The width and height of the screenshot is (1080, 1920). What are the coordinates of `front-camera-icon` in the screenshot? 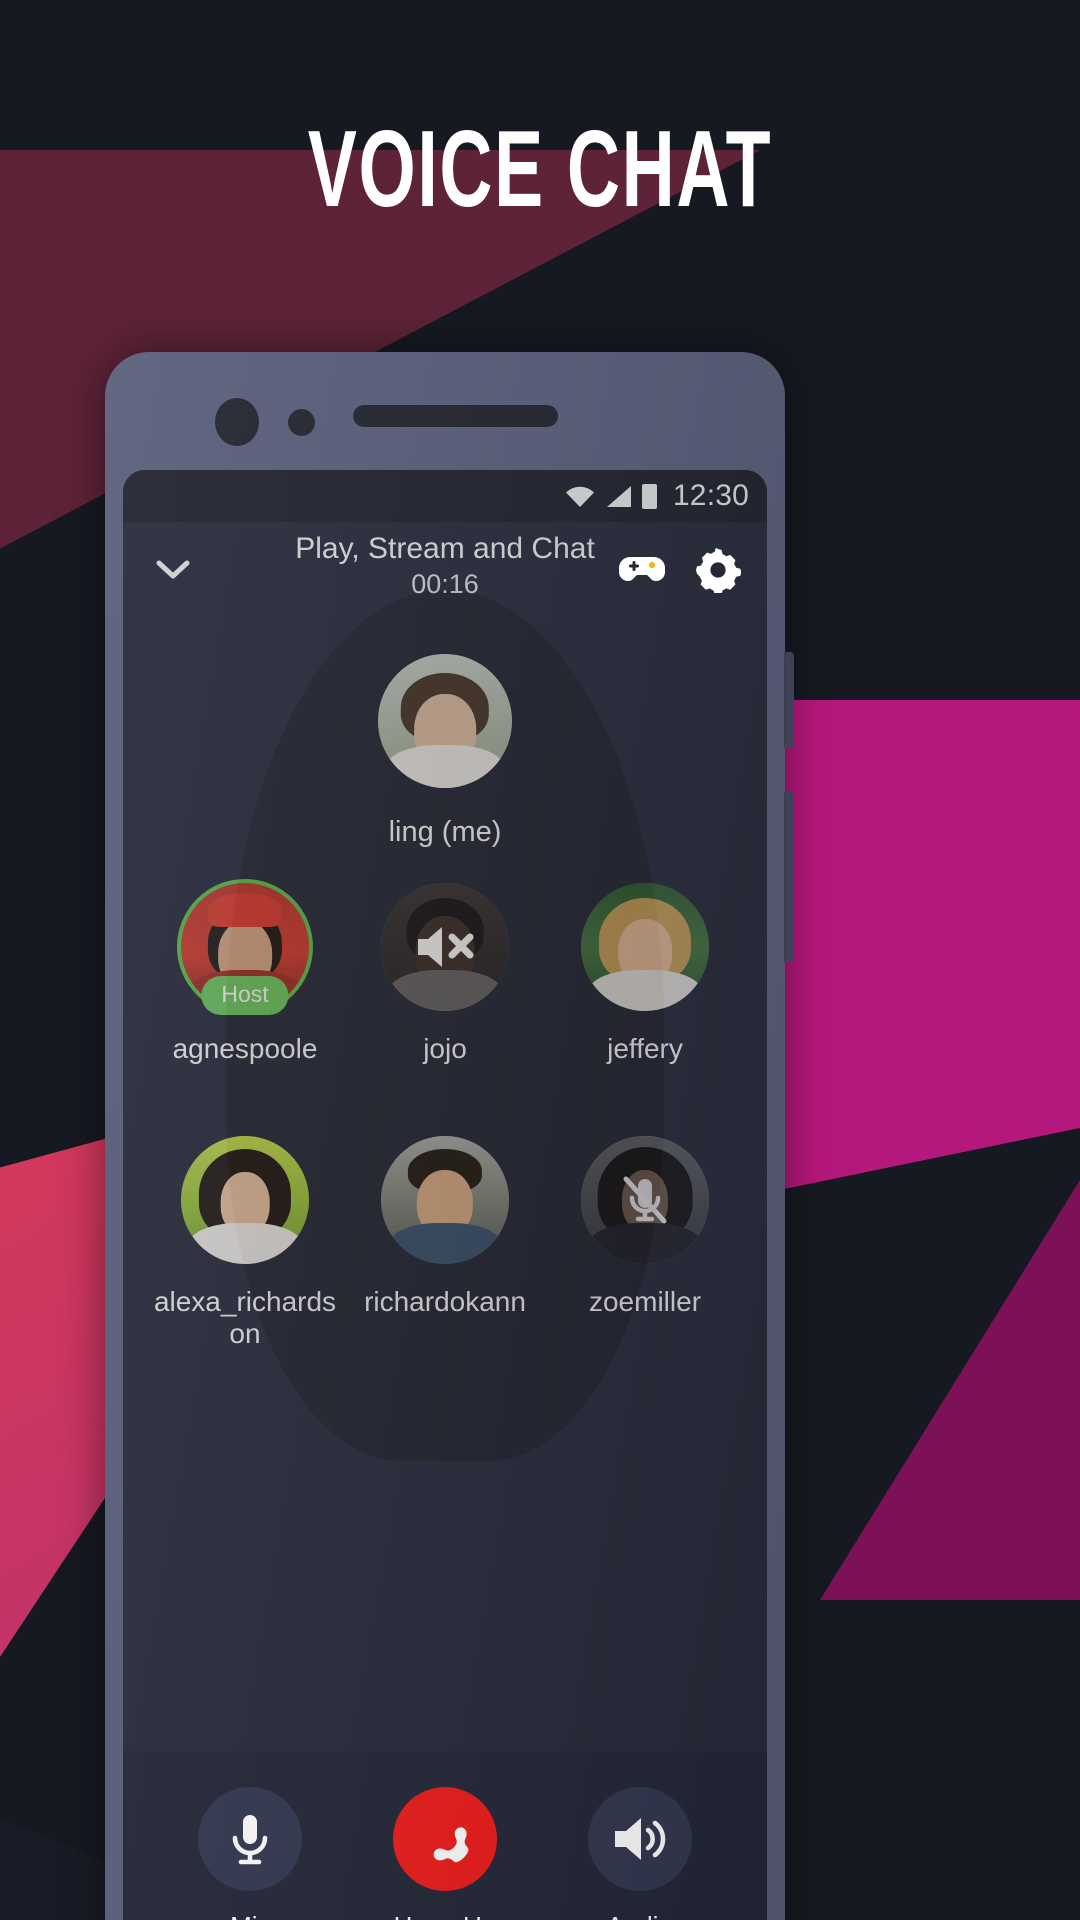 It's located at (237, 422).